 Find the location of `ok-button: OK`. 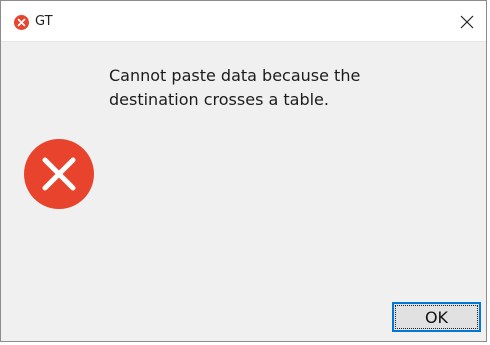

ok-button: OK is located at coordinates (436, 317).